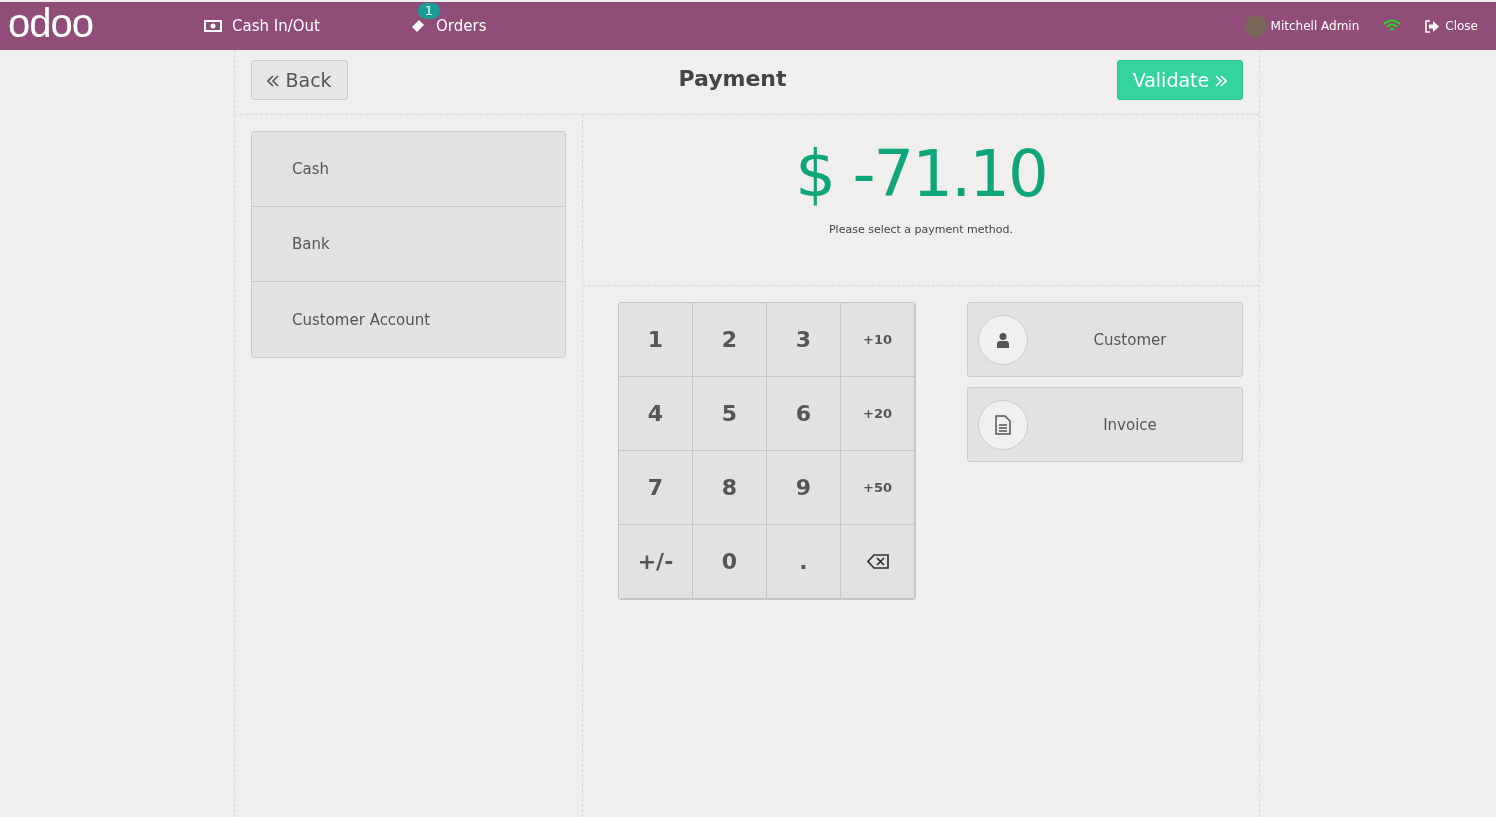 The width and height of the screenshot is (1496, 817). Describe the element at coordinates (804, 562) in the screenshot. I see `numpad-key: .` at that location.